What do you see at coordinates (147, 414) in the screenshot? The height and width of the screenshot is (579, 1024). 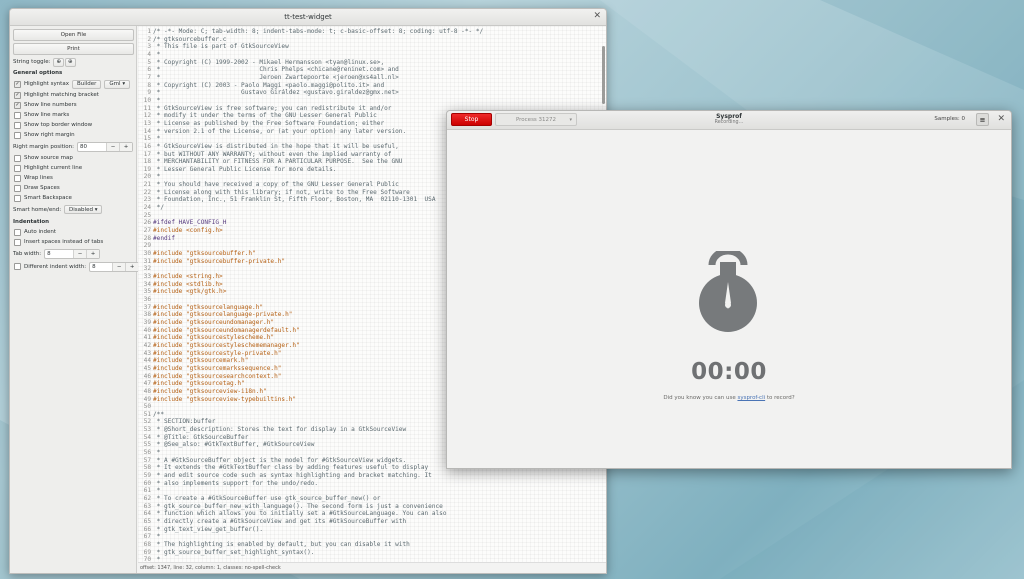 I see `line-number: 51` at bounding box center [147, 414].